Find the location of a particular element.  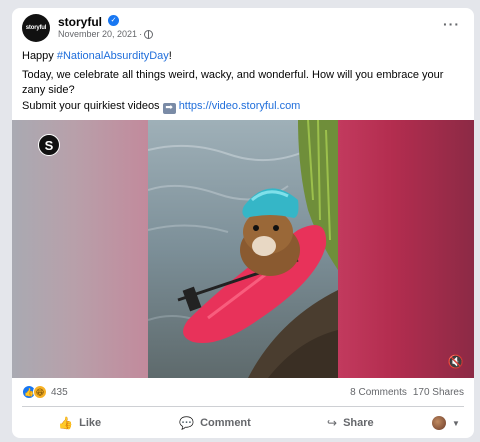

comment-icon: 💬 is located at coordinates (187, 423).